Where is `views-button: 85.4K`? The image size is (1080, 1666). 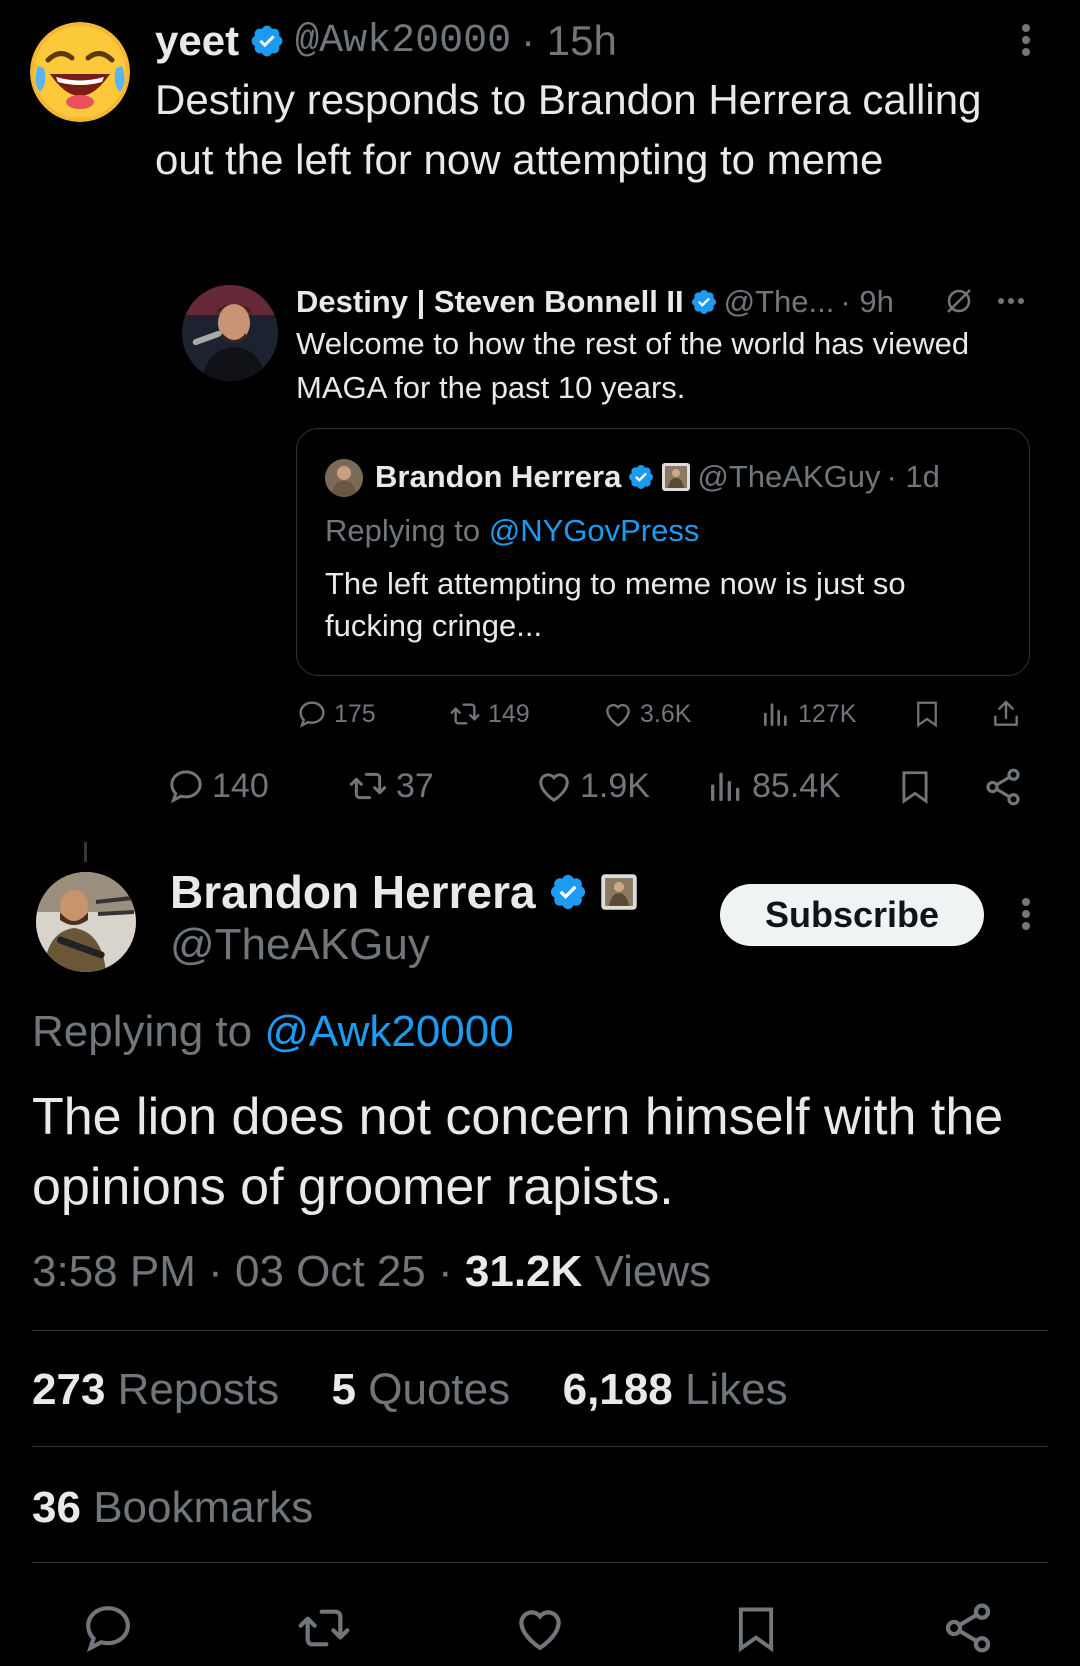 views-button: 85.4K is located at coordinates (773, 786).